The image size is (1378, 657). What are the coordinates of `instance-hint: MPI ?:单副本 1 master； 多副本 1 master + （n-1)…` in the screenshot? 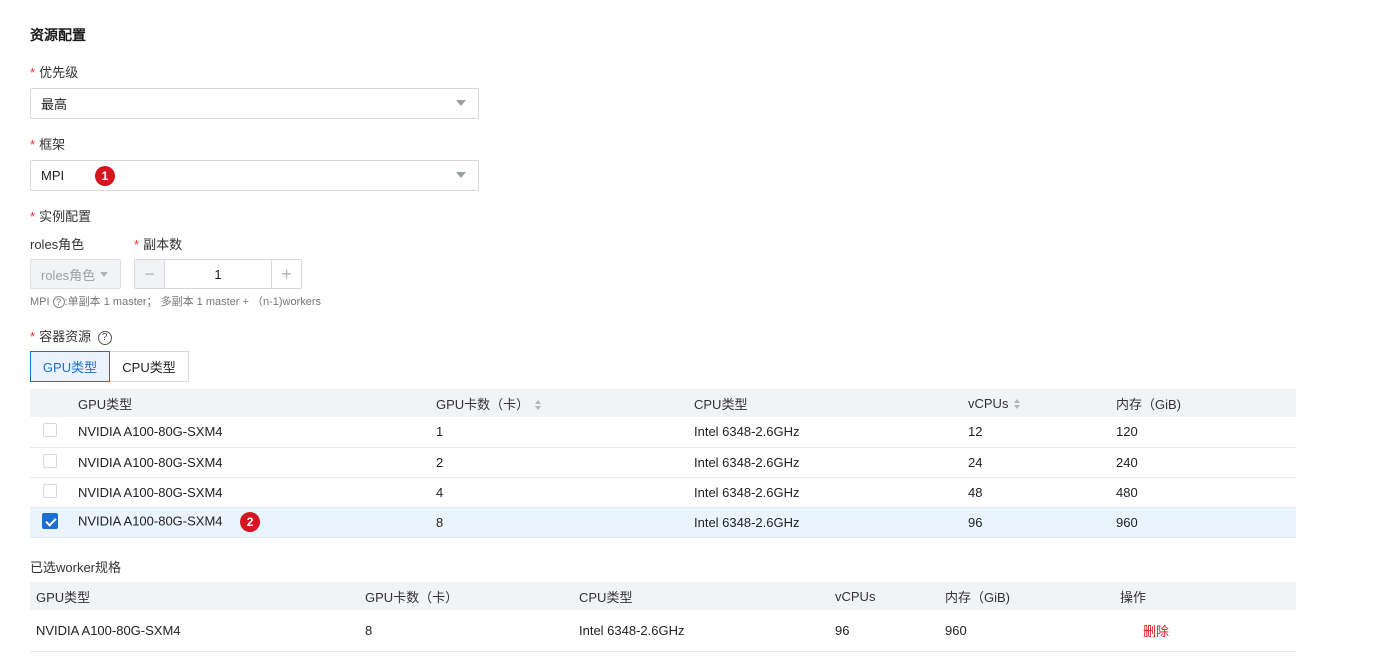 It's located at (176, 302).